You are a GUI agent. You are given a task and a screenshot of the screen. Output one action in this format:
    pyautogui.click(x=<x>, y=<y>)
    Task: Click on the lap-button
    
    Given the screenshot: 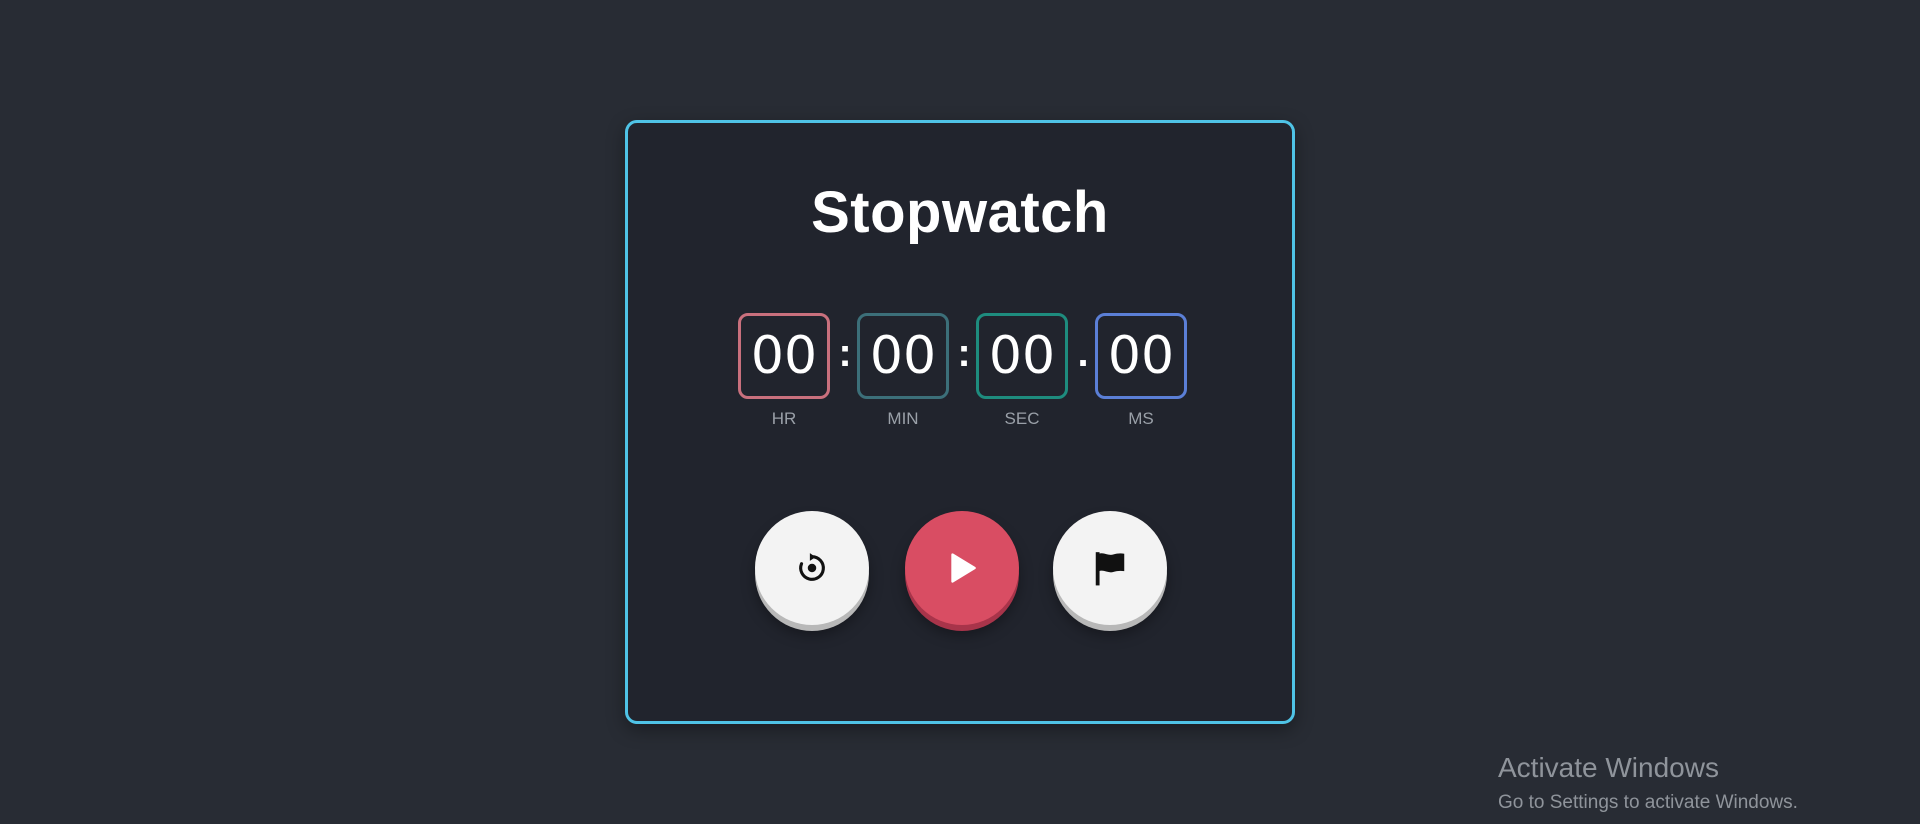 What is the action you would take?
    pyautogui.click(x=1110, y=568)
    